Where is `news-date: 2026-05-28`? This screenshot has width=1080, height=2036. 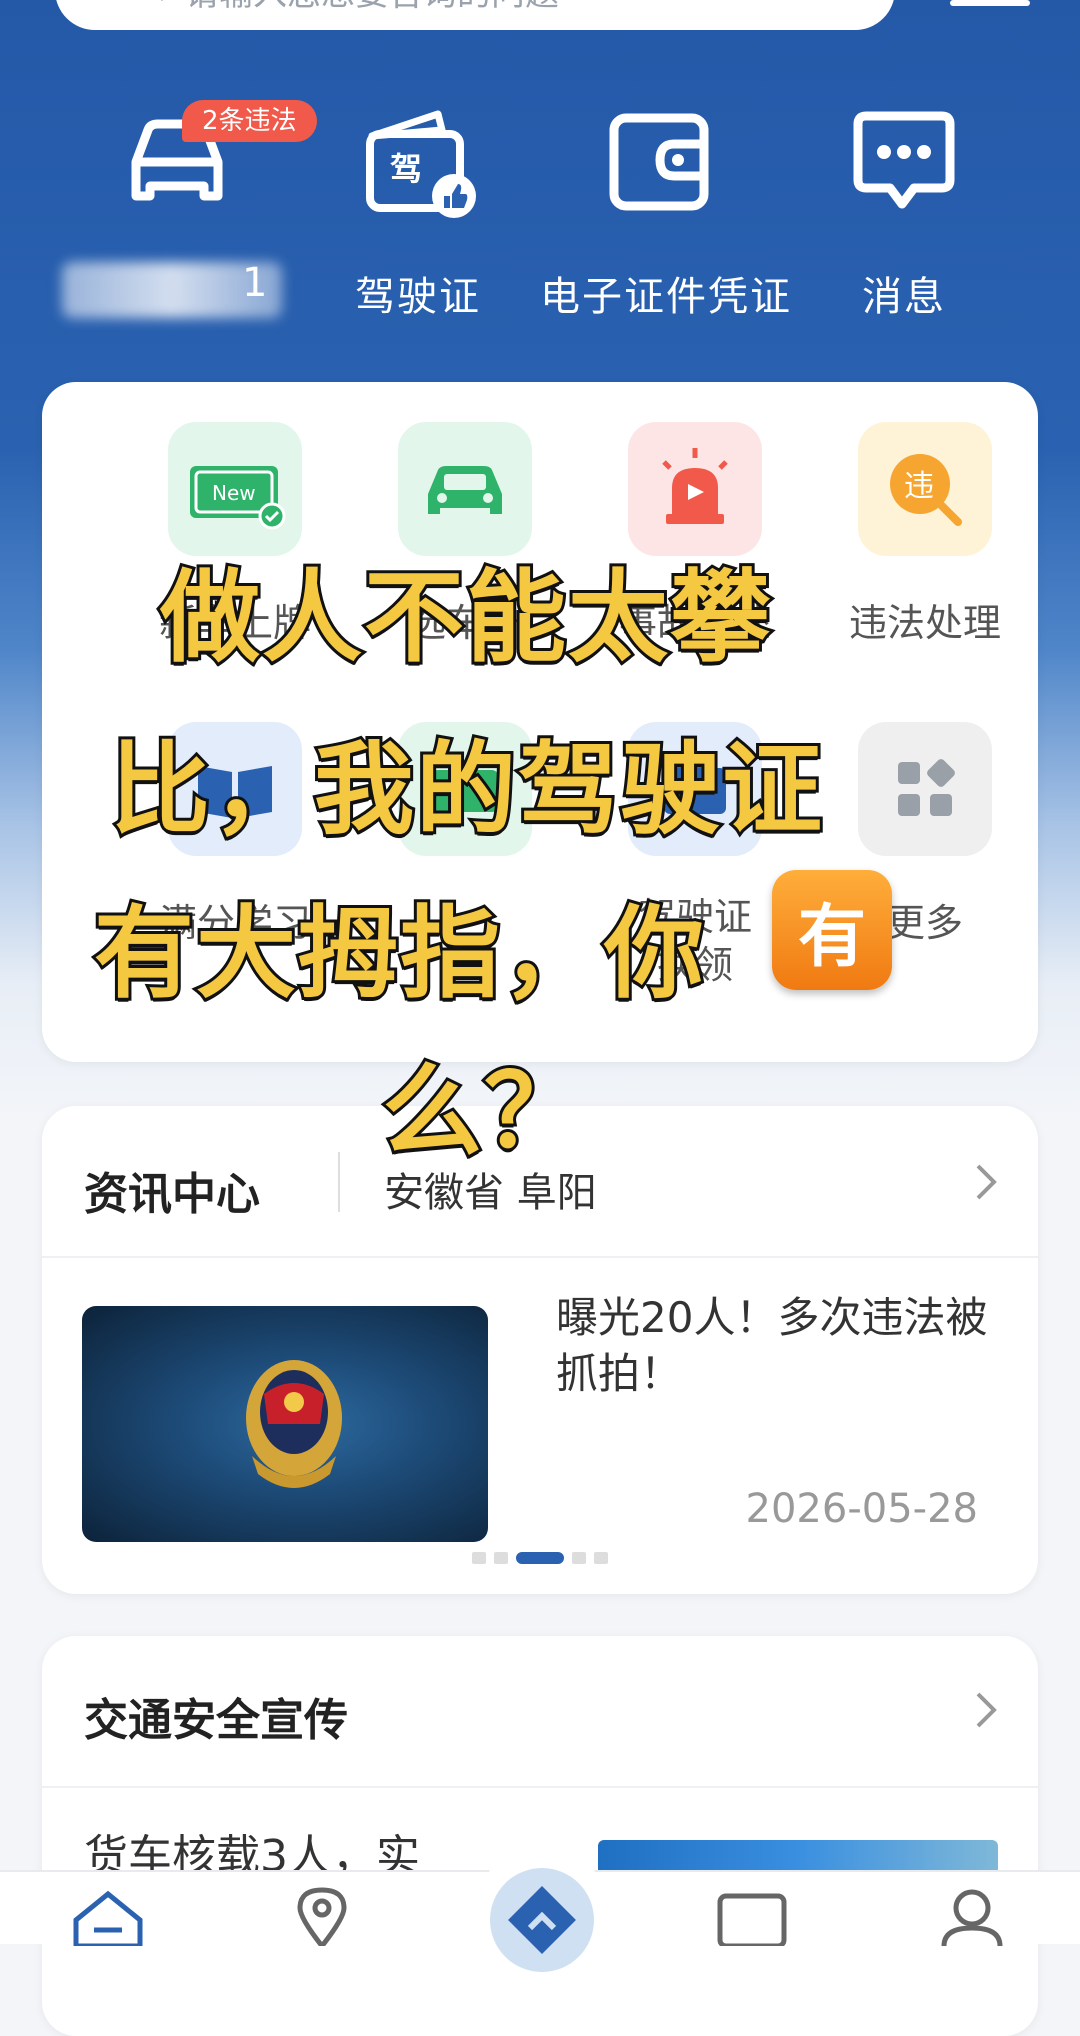 news-date: 2026-05-28 is located at coordinates (861, 1509).